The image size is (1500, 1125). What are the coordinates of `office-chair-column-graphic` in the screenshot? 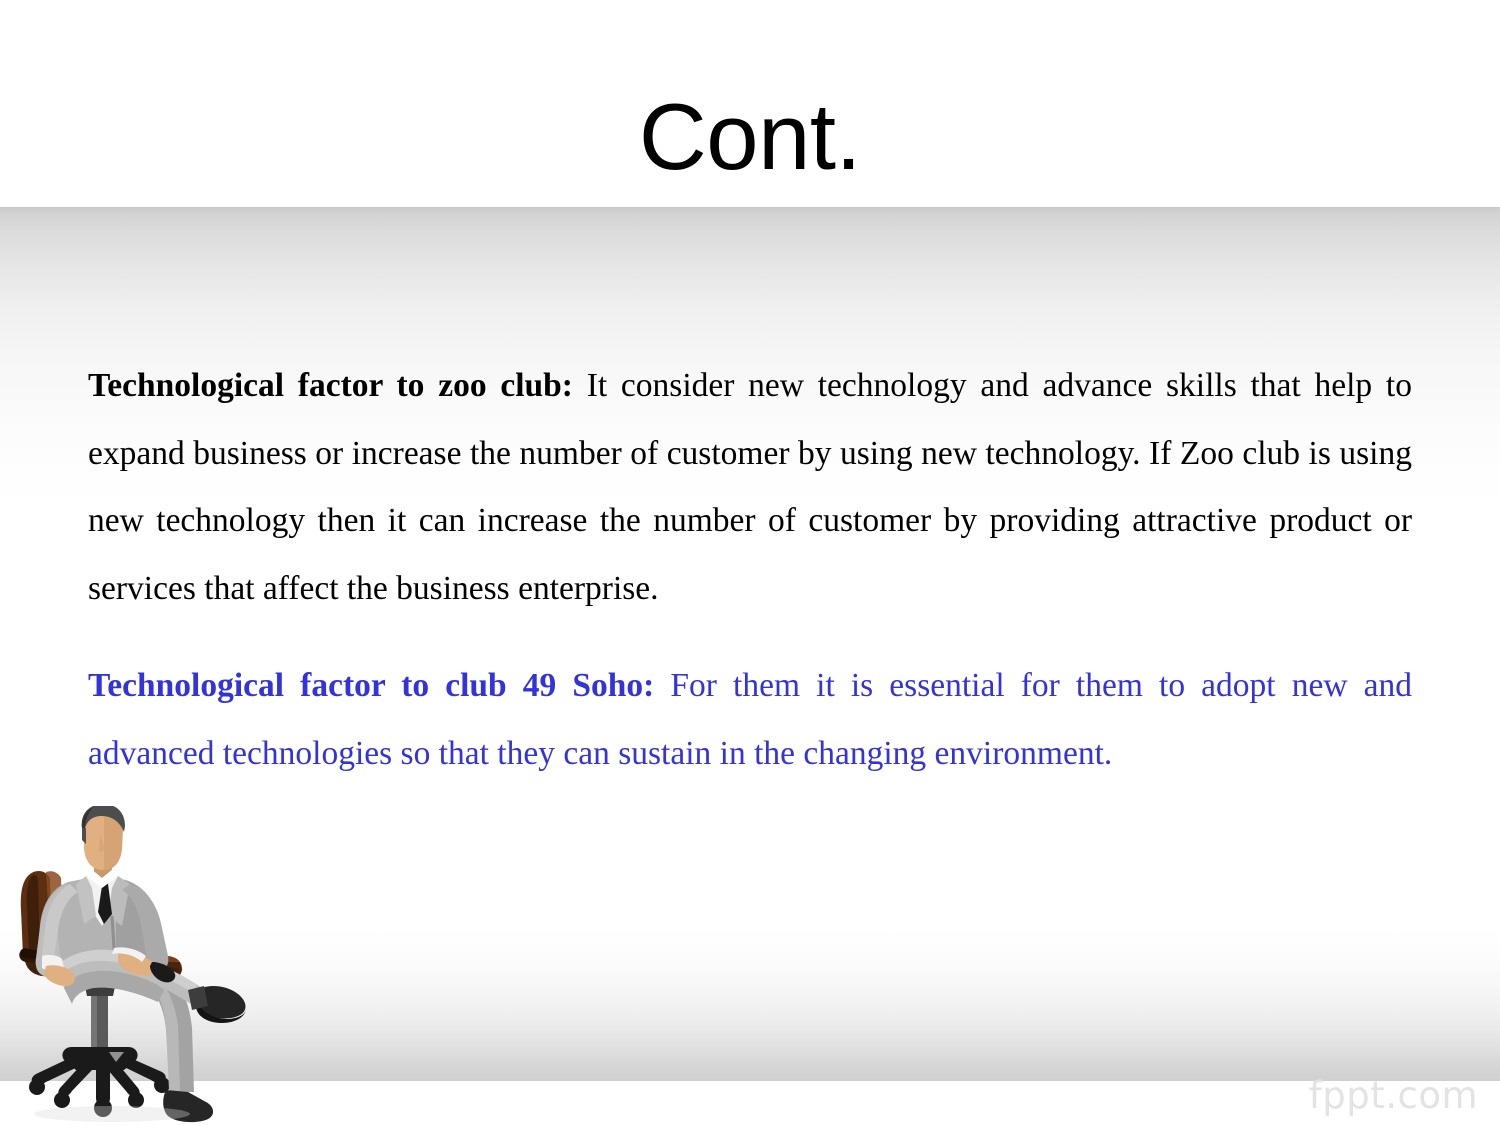 It's located at (100, 1018).